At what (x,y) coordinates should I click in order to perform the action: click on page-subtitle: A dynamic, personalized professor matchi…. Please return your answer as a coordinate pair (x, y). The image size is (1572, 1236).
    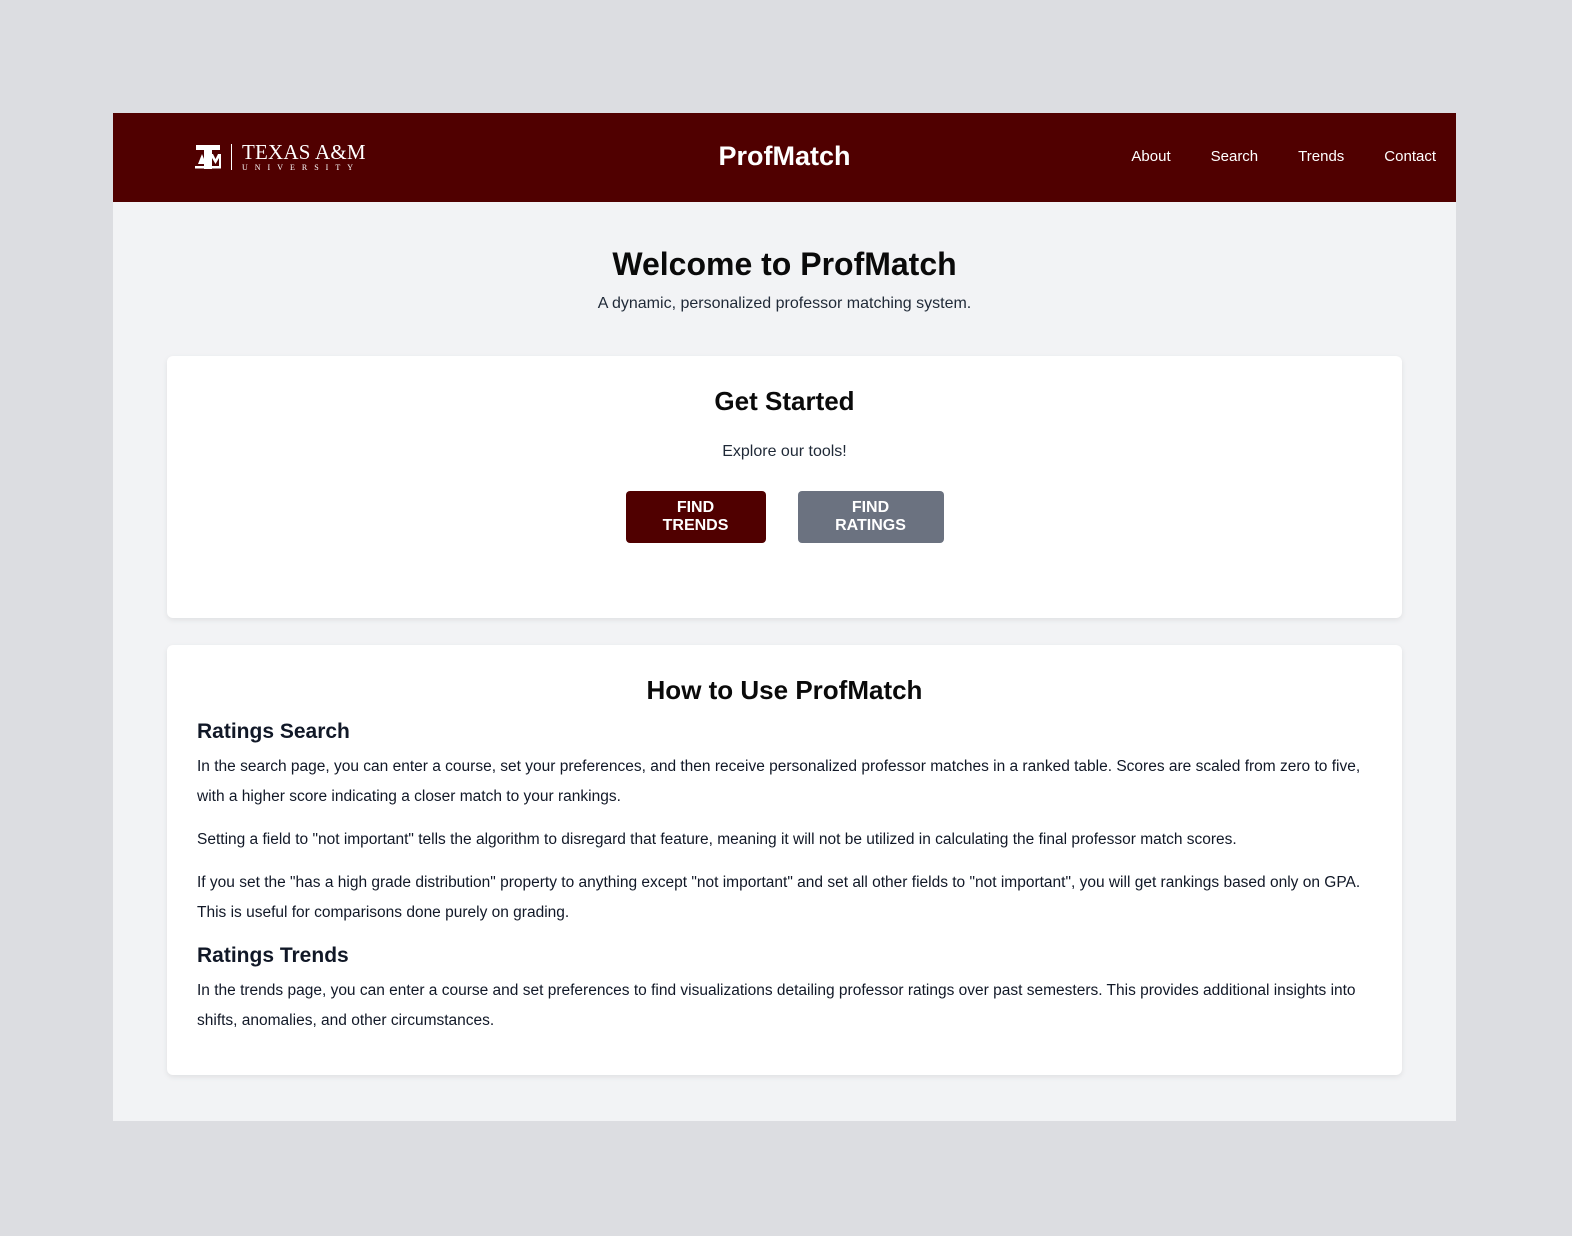
    Looking at the image, I should click on (784, 303).